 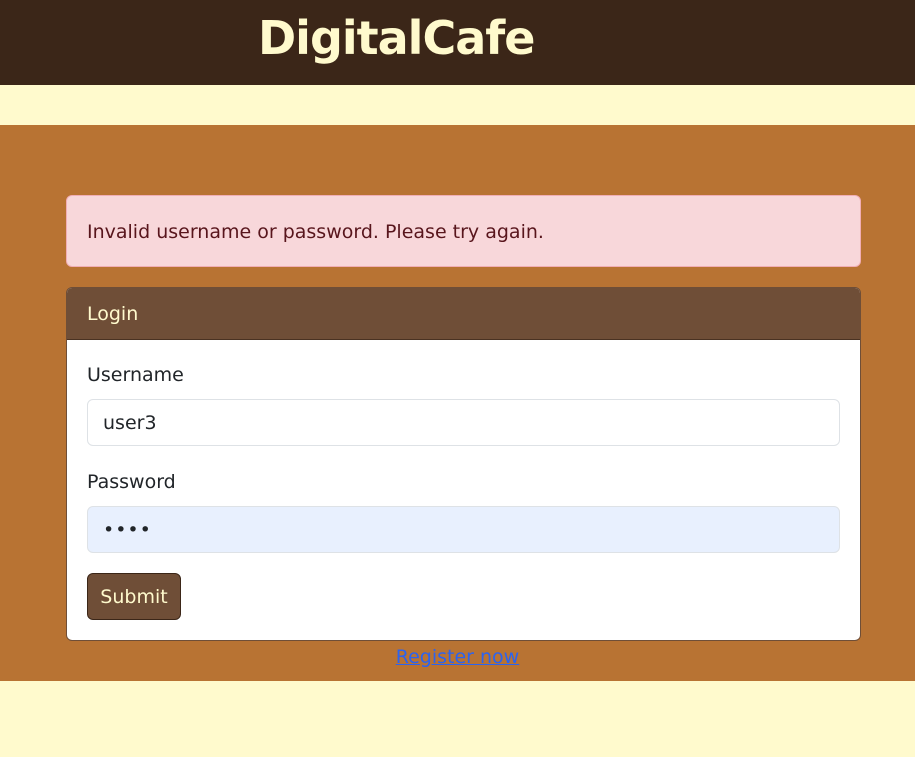 What do you see at coordinates (463, 422) in the screenshot?
I see `username-input` at bounding box center [463, 422].